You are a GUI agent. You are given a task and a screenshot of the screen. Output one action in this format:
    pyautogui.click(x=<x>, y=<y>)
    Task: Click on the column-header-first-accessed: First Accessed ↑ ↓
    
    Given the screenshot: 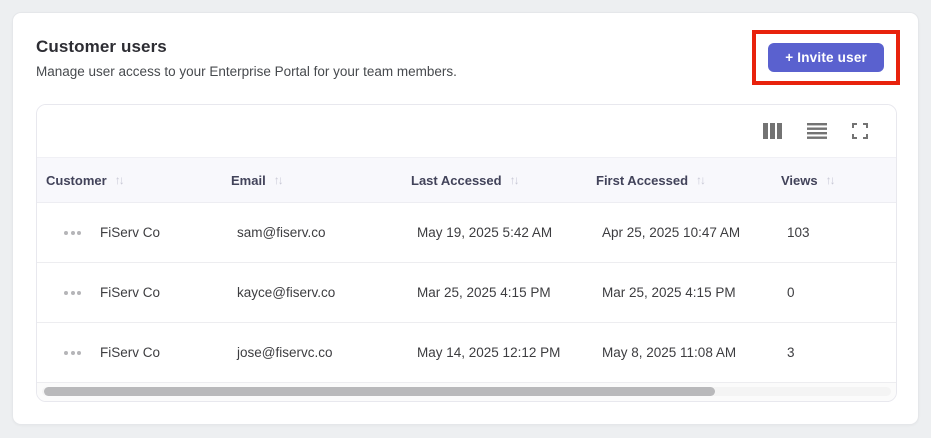 What is the action you would take?
    pyautogui.click(x=679, y=180)
    